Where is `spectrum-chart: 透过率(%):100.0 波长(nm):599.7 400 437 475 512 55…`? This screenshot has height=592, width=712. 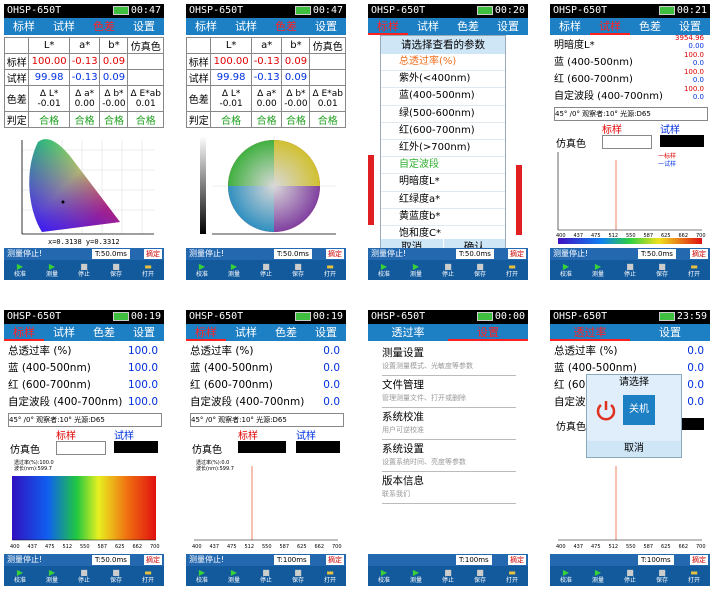
spectrum-chart: 透过率(%):100.0 波长(nm):599.7 400 437 475 512 55… is located at coordinates (84, 504).